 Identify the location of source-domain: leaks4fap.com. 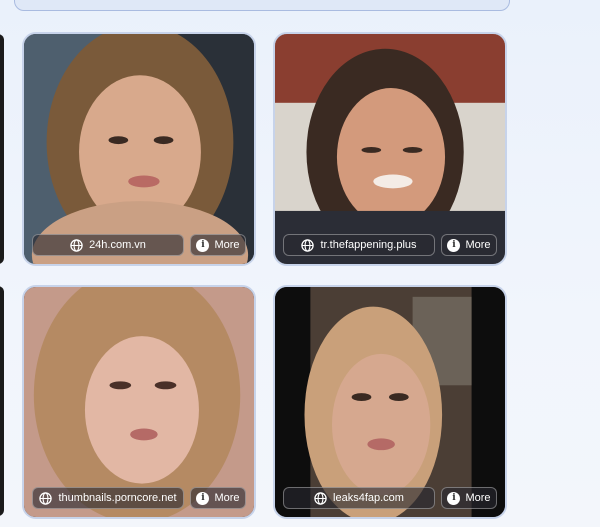
(368, 498).